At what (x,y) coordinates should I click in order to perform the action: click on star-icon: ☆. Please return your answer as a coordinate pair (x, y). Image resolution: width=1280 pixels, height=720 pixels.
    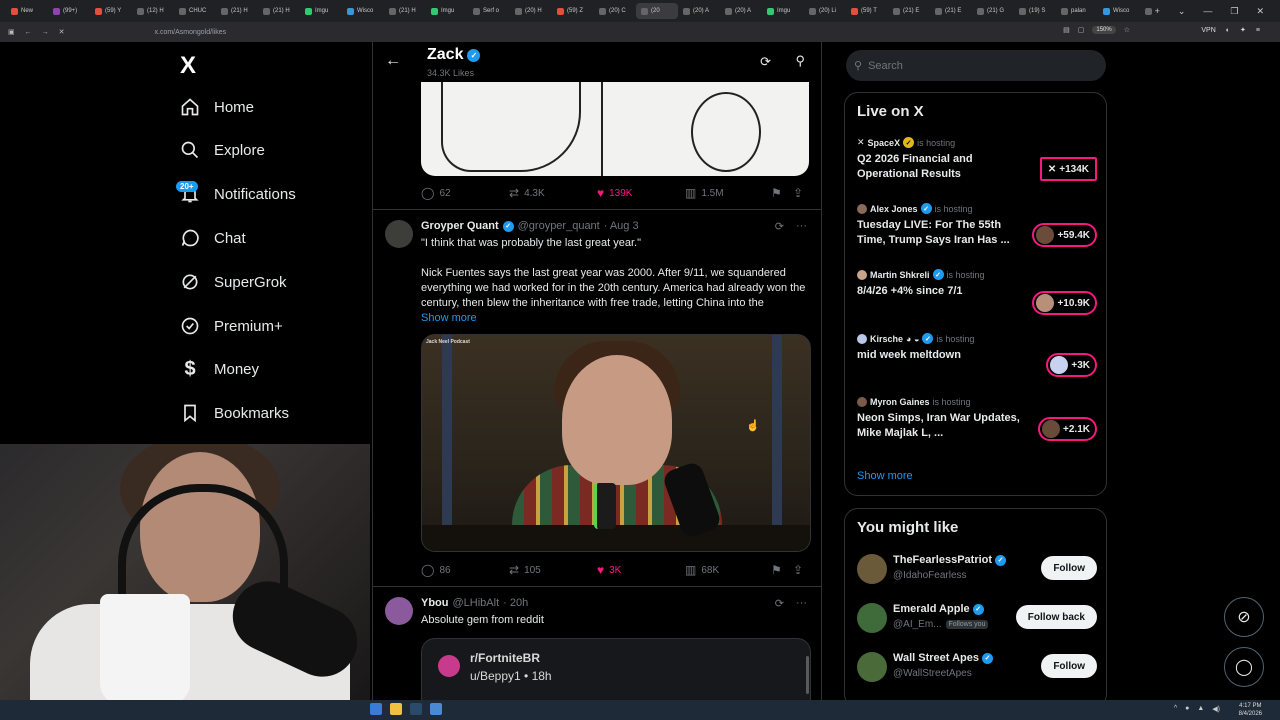
    Looking at the image, I should click on (1127, 30).